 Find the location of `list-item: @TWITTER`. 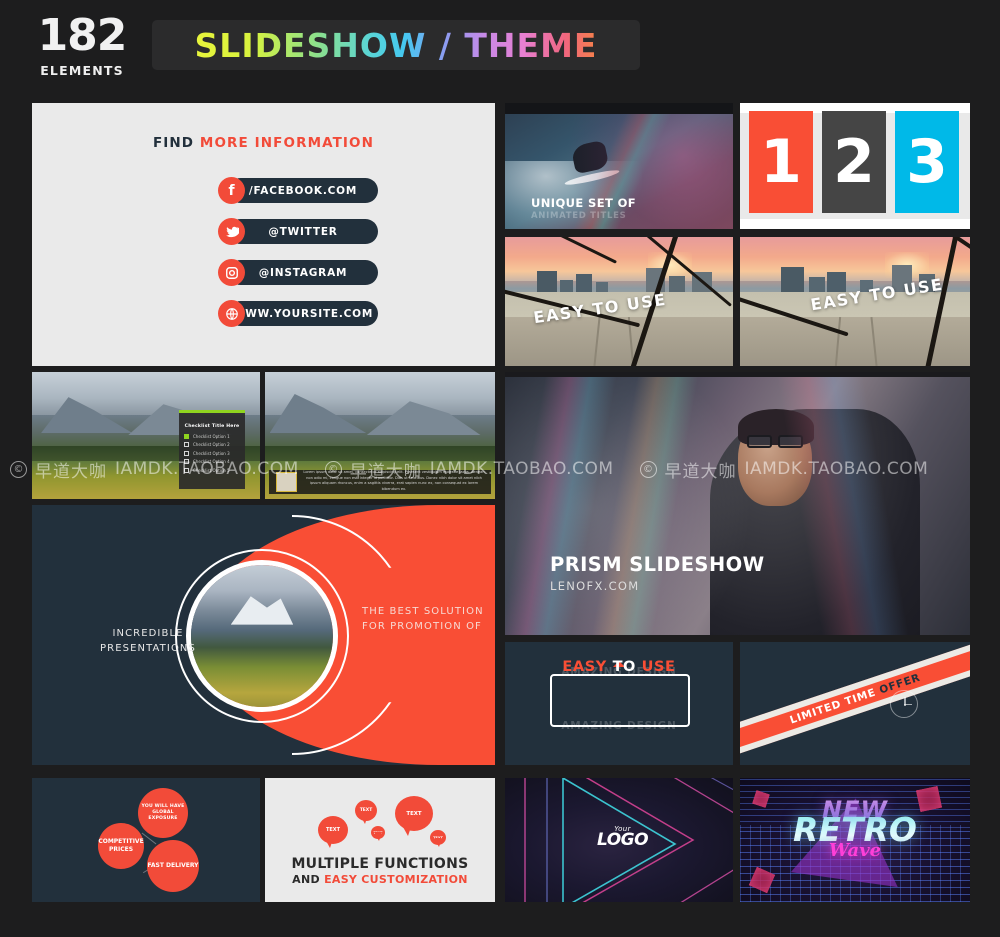

list-item: @TWITTER is located at coordinates (263, 231).